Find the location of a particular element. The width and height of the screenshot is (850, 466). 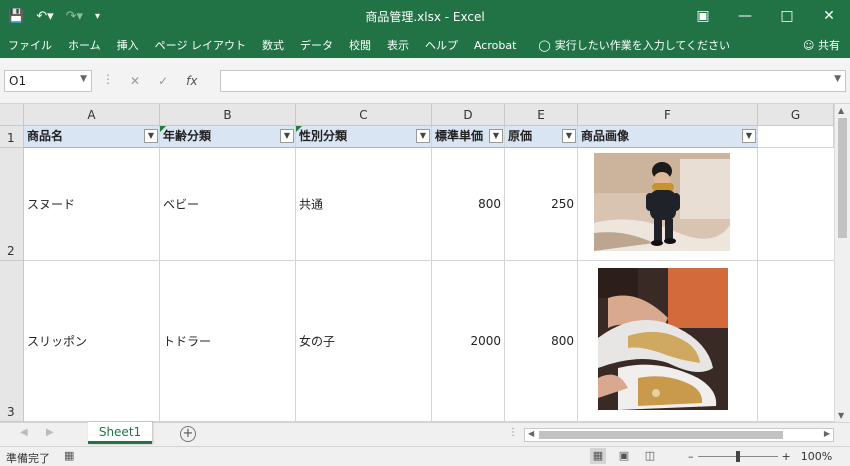

cell-c3: 女の子 is located at coordinates (364, 341).